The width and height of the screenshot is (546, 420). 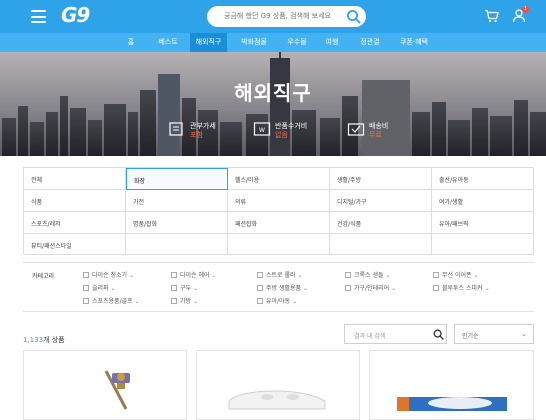 What do you see at coordinates (525, 9) in the screenshot?
I see `notification-badge: 1` at bounding box center [525, 9].